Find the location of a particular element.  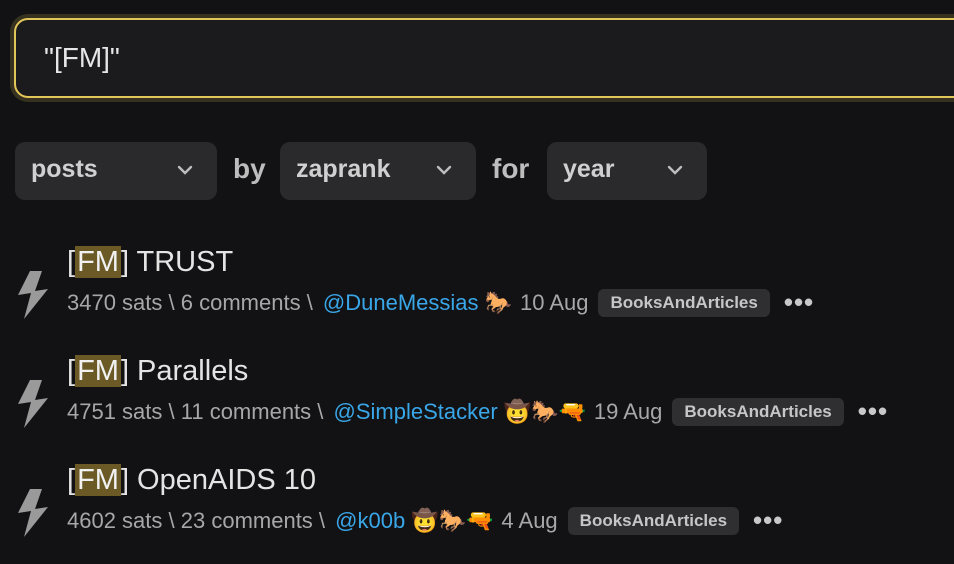

search-box: "[FM]" is located at coordinates (484, 58).